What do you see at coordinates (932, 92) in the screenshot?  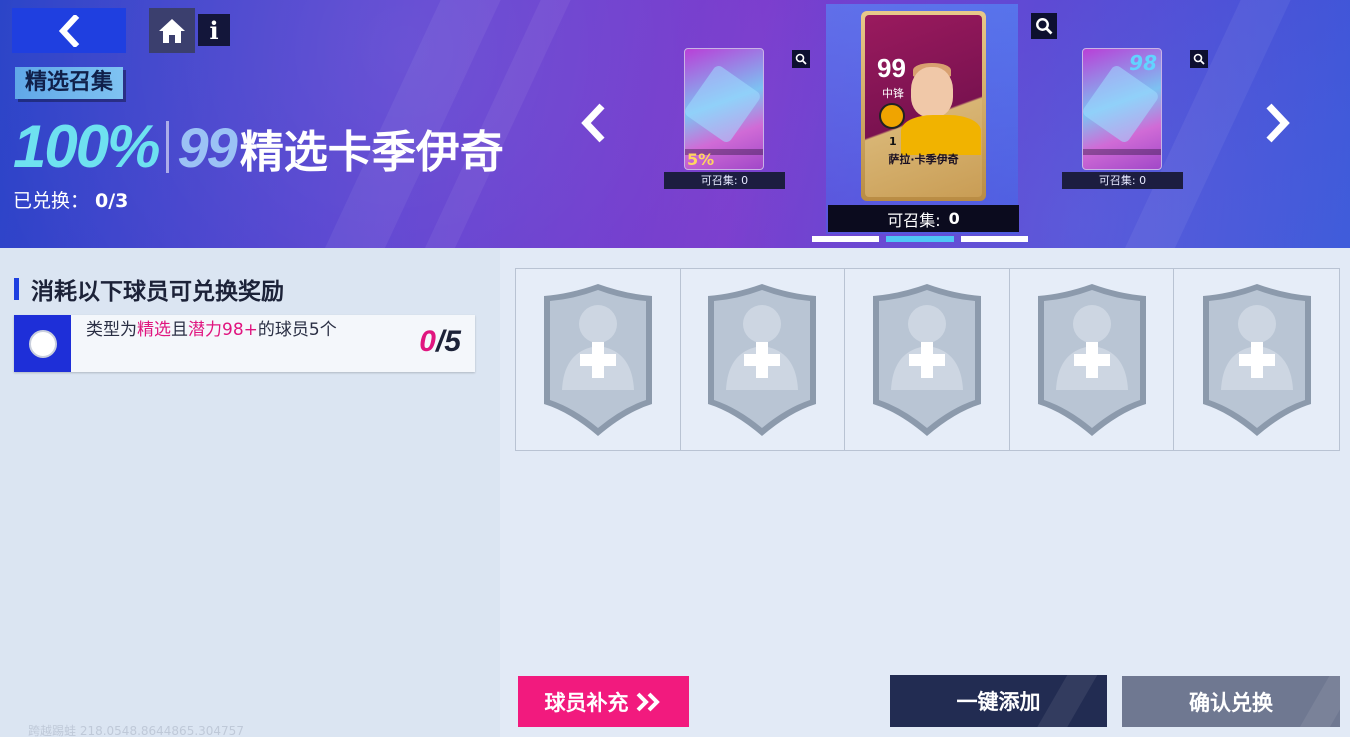 I see `player-portrait` at bounding box center [932, 92].